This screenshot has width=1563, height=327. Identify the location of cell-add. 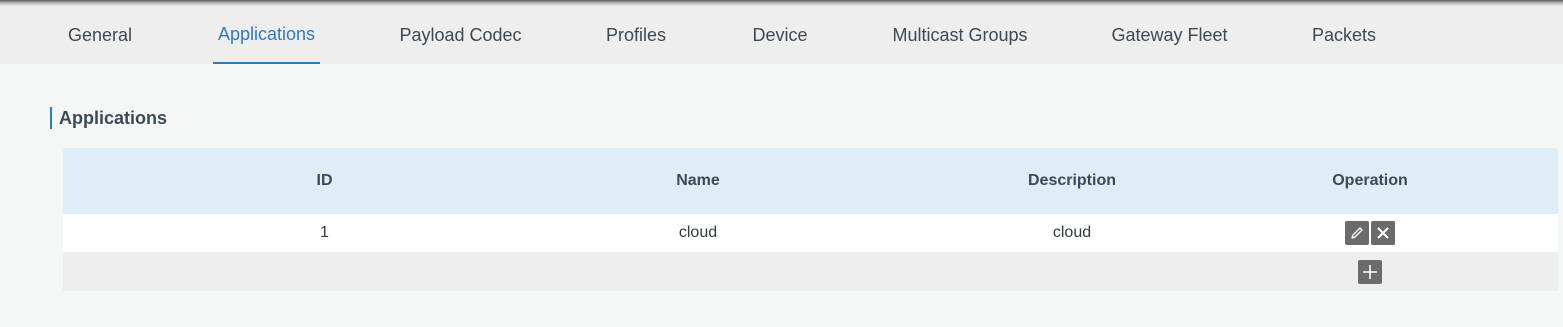
(1370, 271).